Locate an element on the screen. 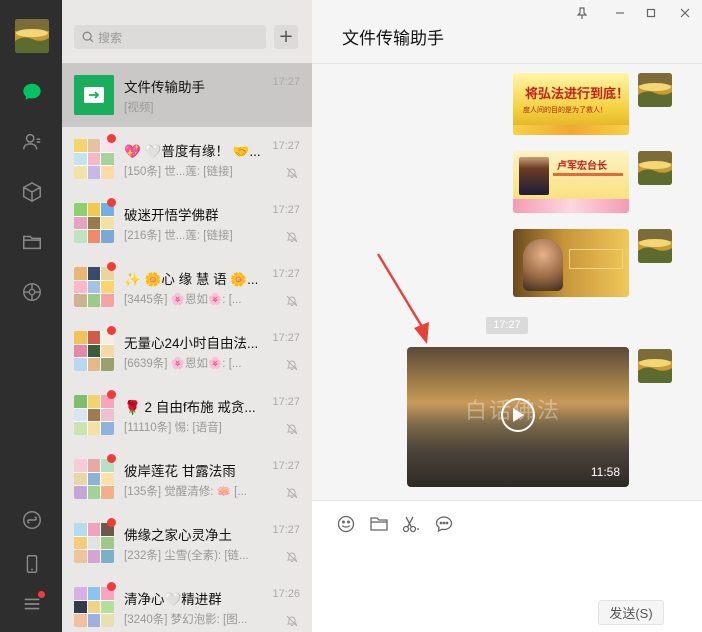 Image resolution: width=702 pixels, height=632 pixels. image-caption: 卢军宏台长 is located at coordinates (582, 166).